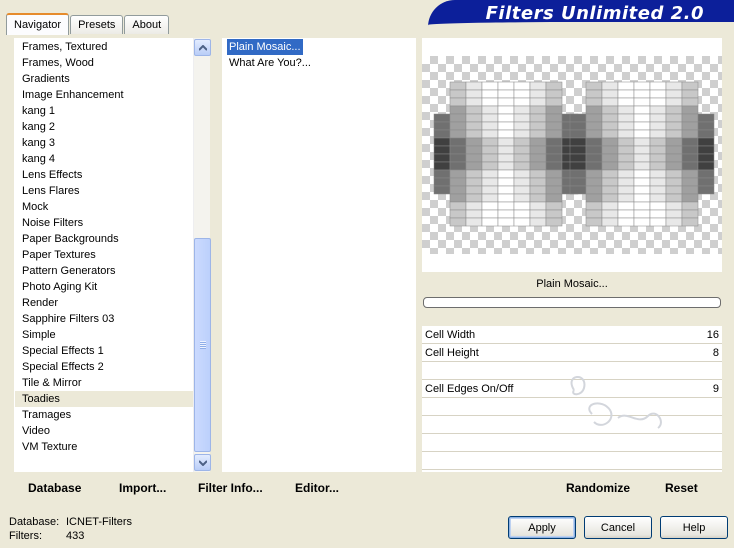 The image size is (734, 548). What do you see at coordinates (112, 159) in the screenshot?
I see `category-item: kang 4` at bounding box center [112, 159].